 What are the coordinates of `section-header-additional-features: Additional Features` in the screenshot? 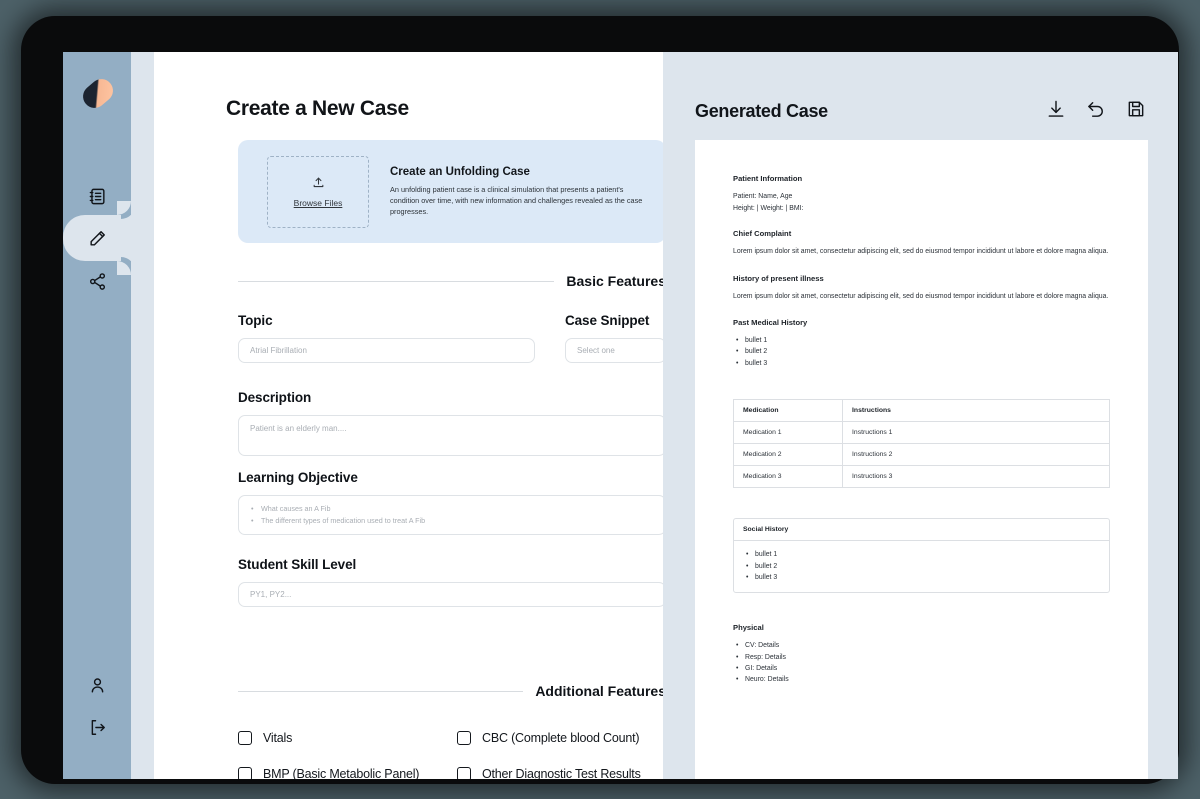 It's located at (450, 691).